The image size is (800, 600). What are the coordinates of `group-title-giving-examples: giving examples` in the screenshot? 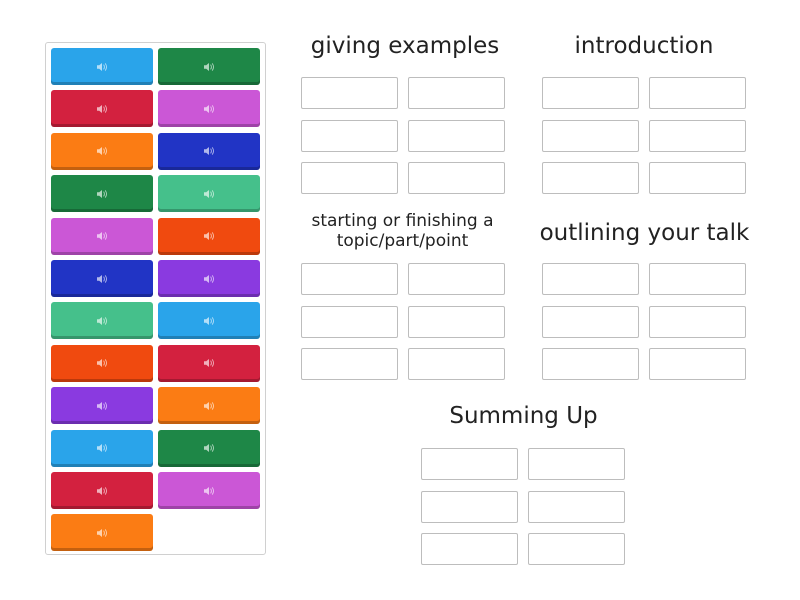 It's located at (405, 46).